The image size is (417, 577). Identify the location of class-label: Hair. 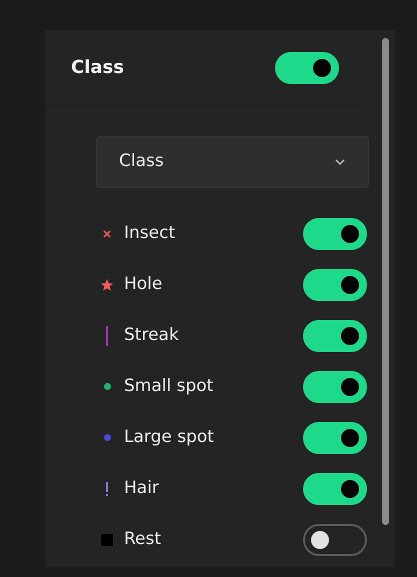
(141, 488).